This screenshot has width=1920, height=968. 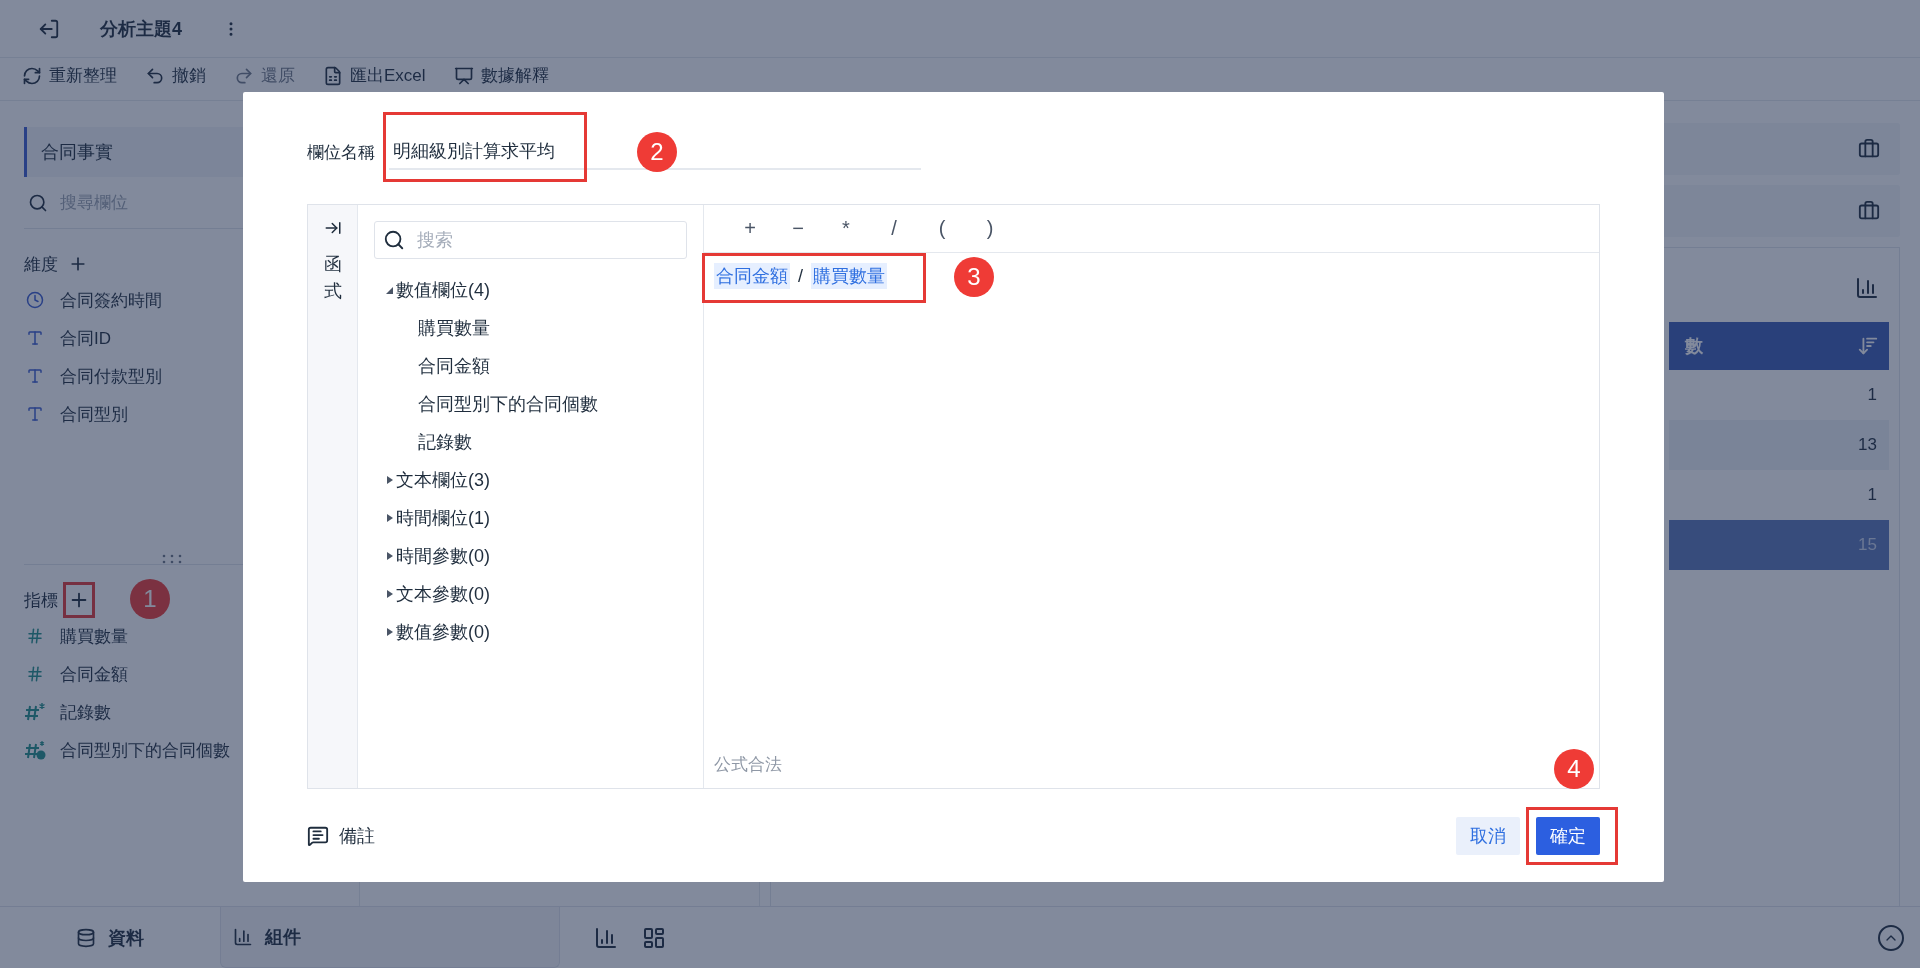 What do you see at coordinates (752, 276) in the screenshot?
I see `formula-field: 合同金額` at bounding box center [752, 276].